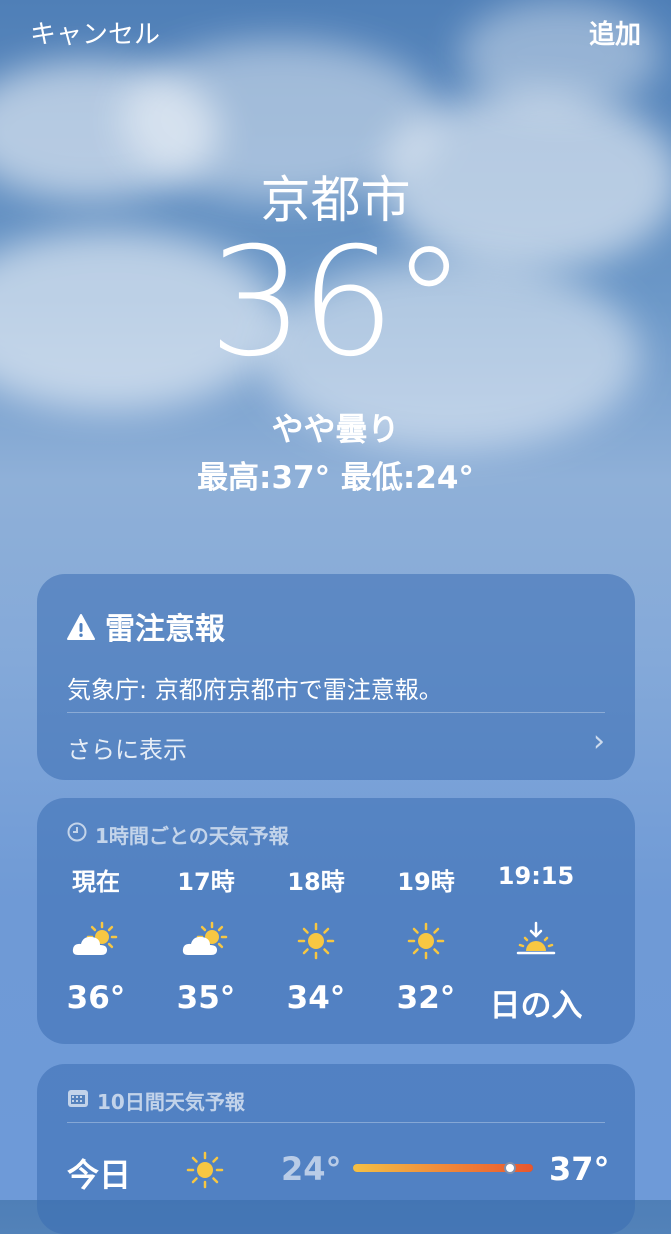  I want to click on hour-label: 18時, so click(316, 882).